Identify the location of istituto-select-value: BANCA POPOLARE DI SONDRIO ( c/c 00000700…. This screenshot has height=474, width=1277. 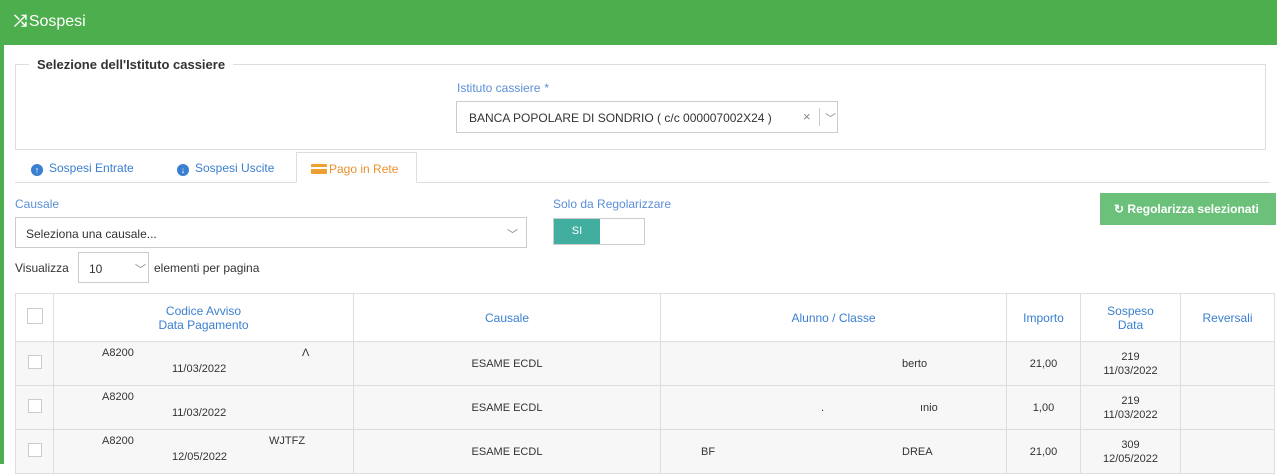
(620, 118).